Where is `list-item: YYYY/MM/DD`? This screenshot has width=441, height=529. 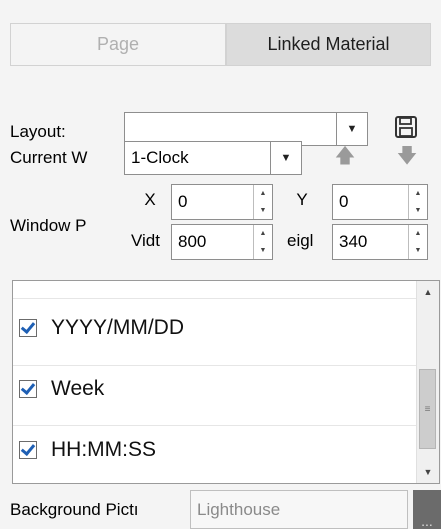
list-item: YYYY/MM/DD is located at coordinates (101, 328).